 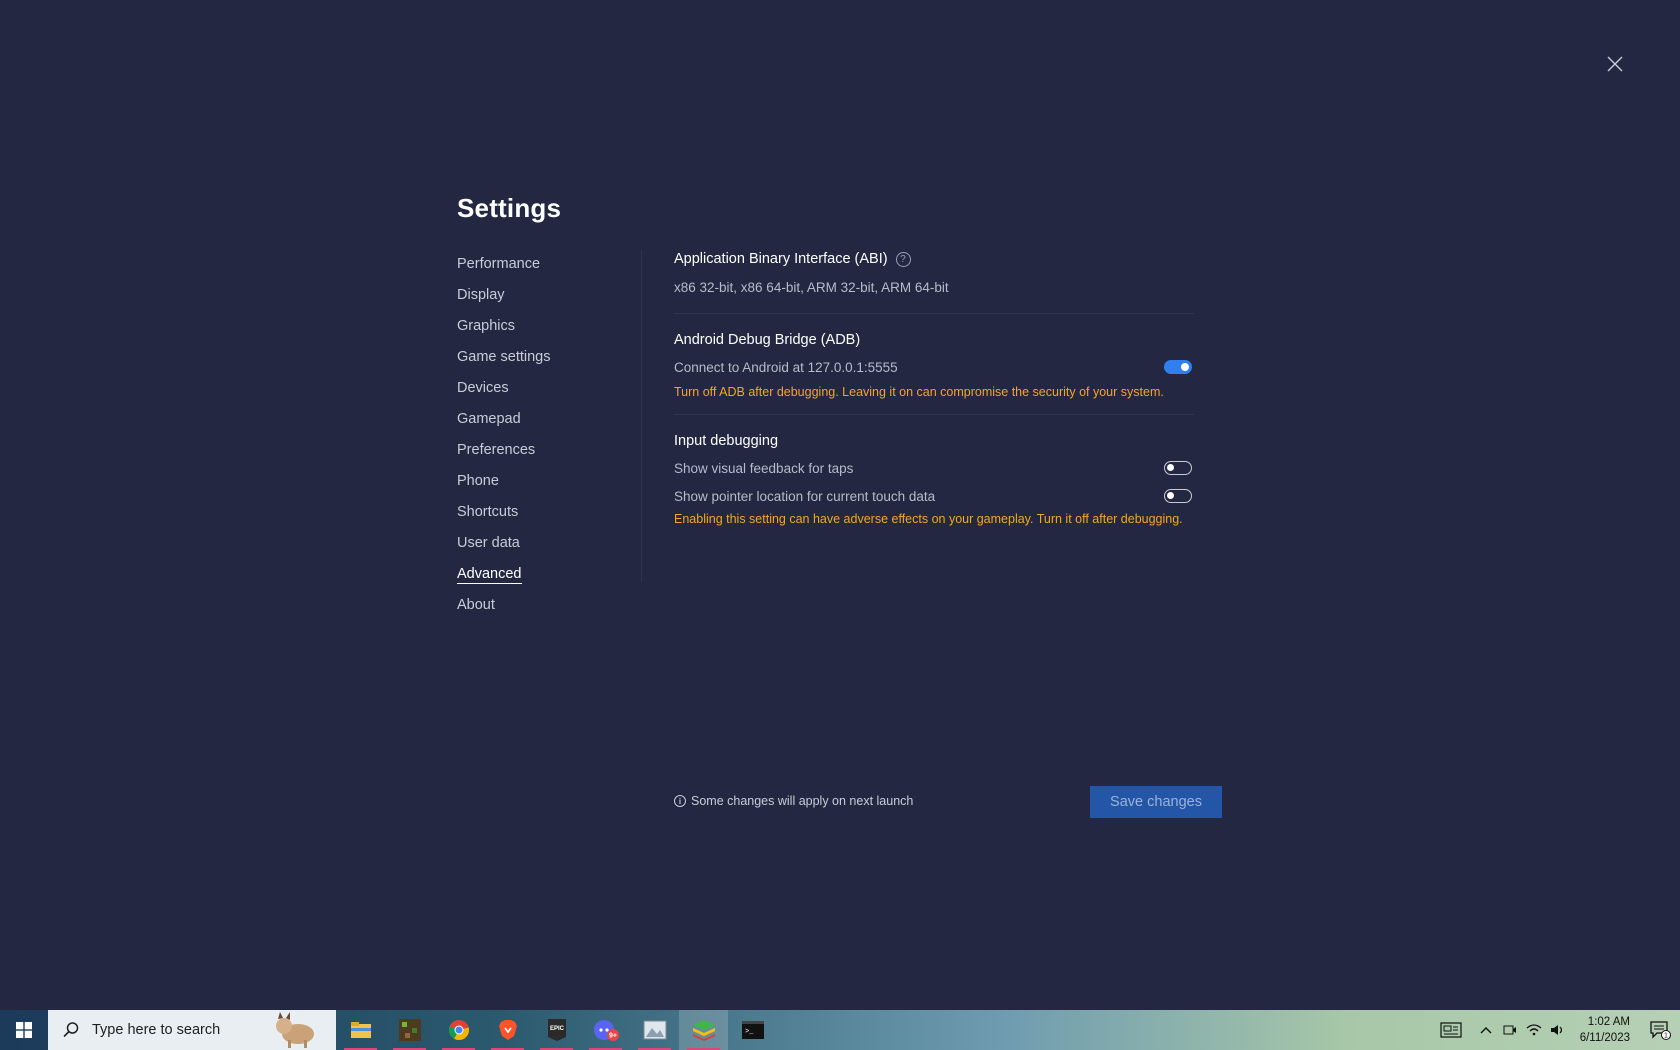 I want to click on page-title: Settings, so click(x=509, y=208).